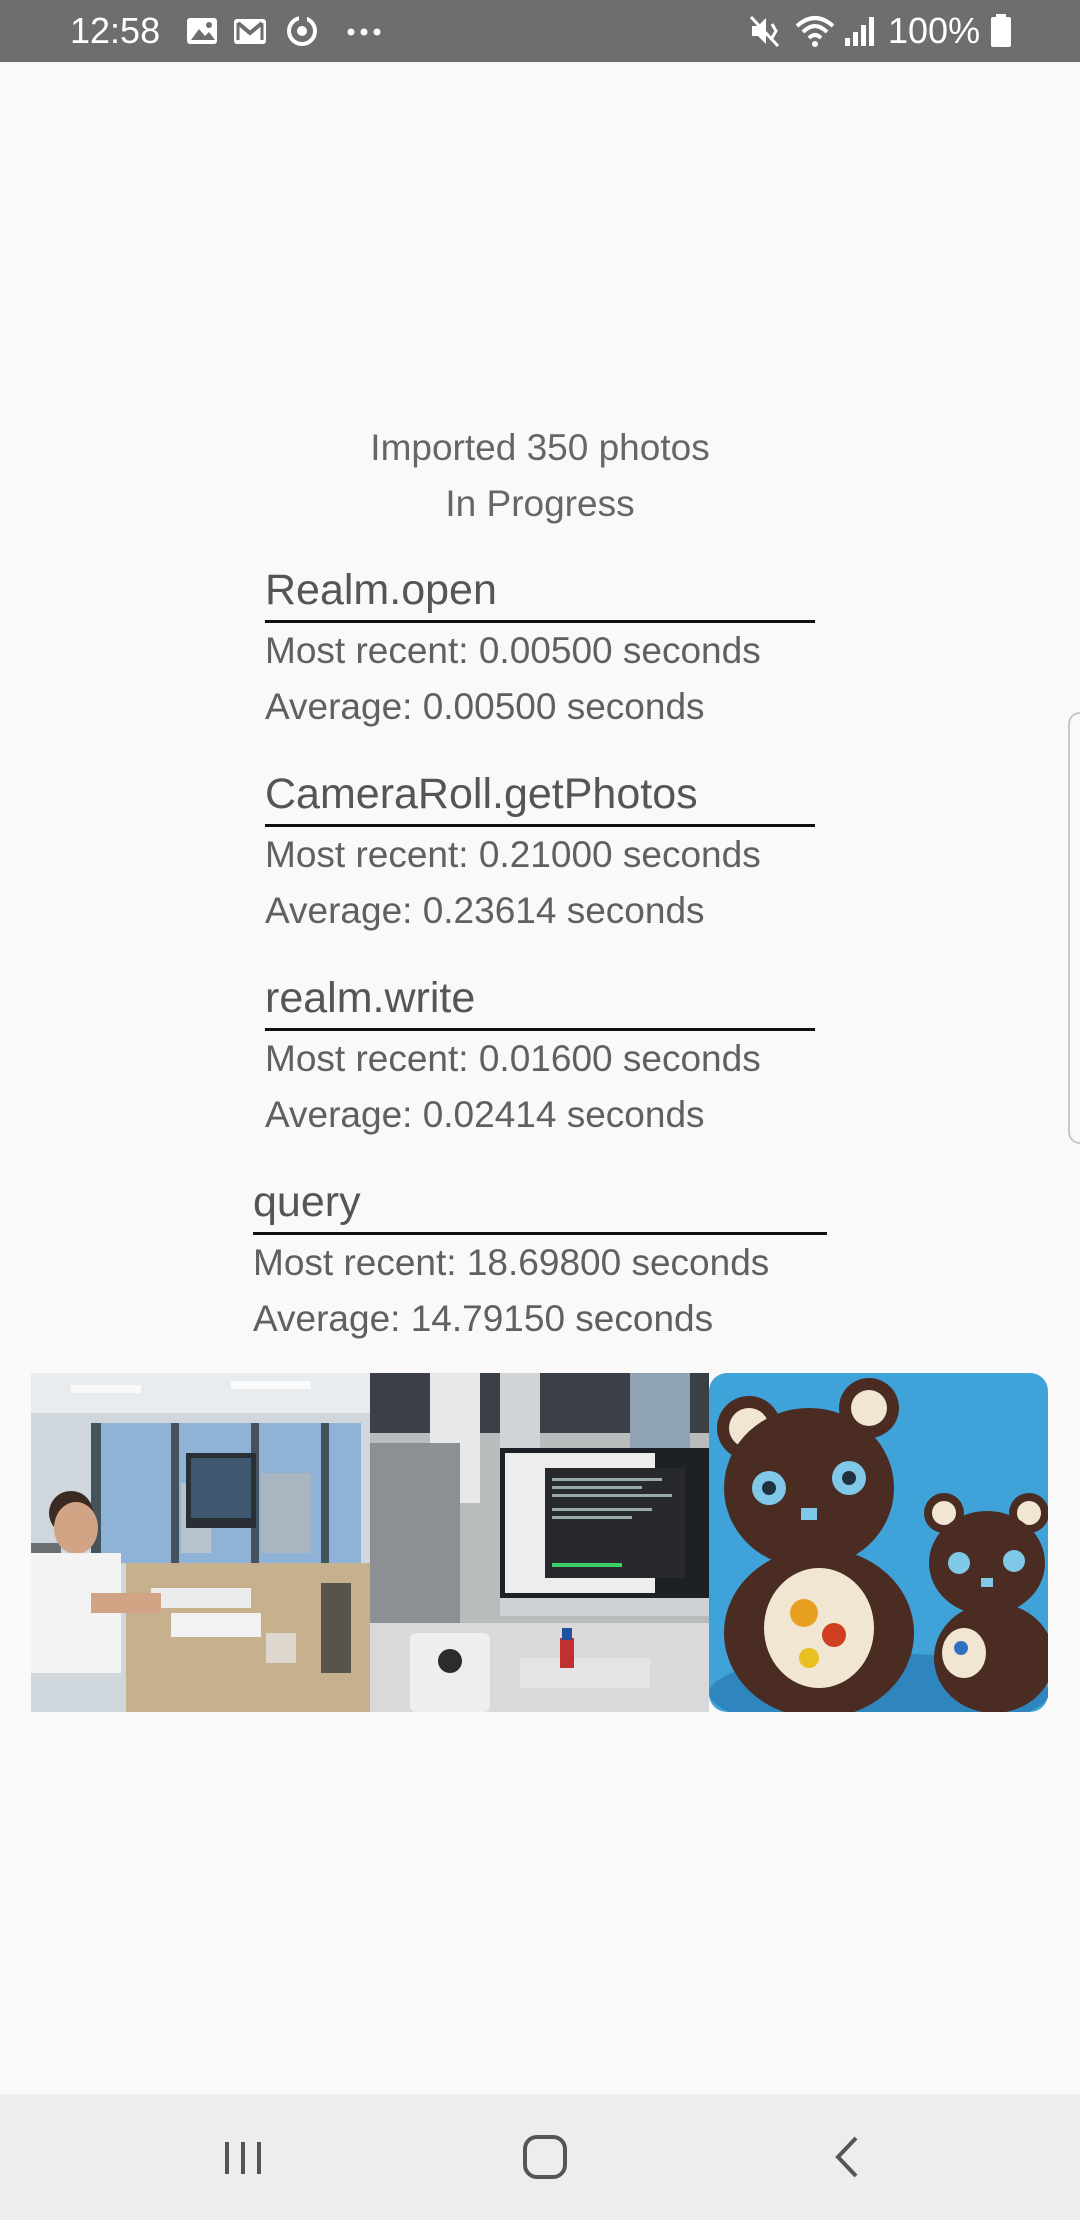 The image size is (1080, 2220). What do you see at coordinates (485, 910) in the screenshot?
I see `metric-average: Average: 0.23614 seconds` at bounding box center [485, 910].